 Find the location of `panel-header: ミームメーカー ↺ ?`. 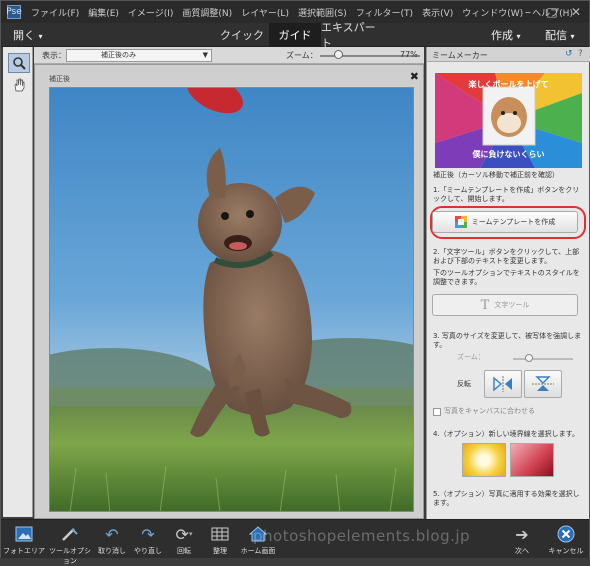

panel-header: ミームメーカー ↺ ? is located at coordinates (508, 54).